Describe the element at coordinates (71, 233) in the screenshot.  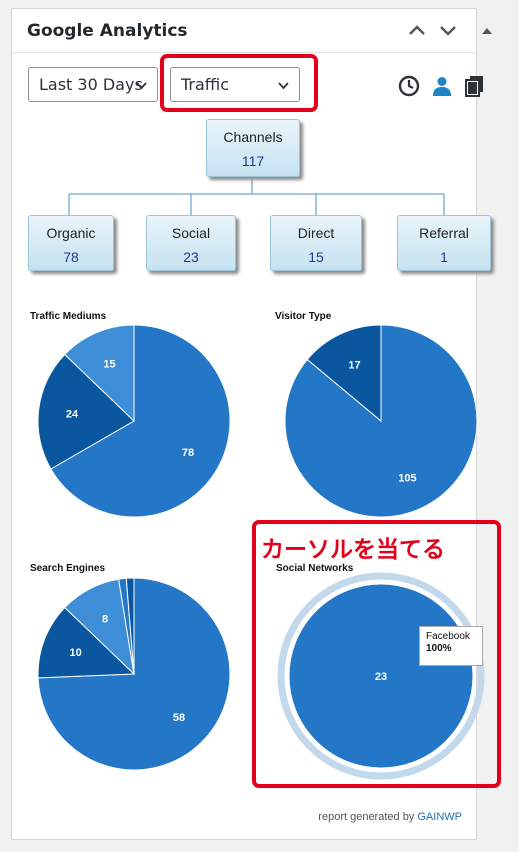
I see `channel-node-label: Organic` at that location.